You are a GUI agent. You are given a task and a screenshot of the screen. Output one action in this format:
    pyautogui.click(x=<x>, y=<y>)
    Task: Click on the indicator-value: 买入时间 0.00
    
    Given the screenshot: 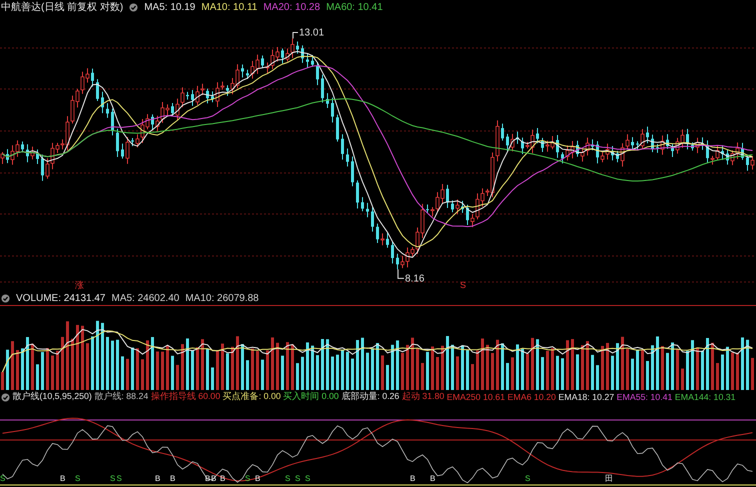 What is the action you would take?
    pyautogui.click(x=311, y=397)
    